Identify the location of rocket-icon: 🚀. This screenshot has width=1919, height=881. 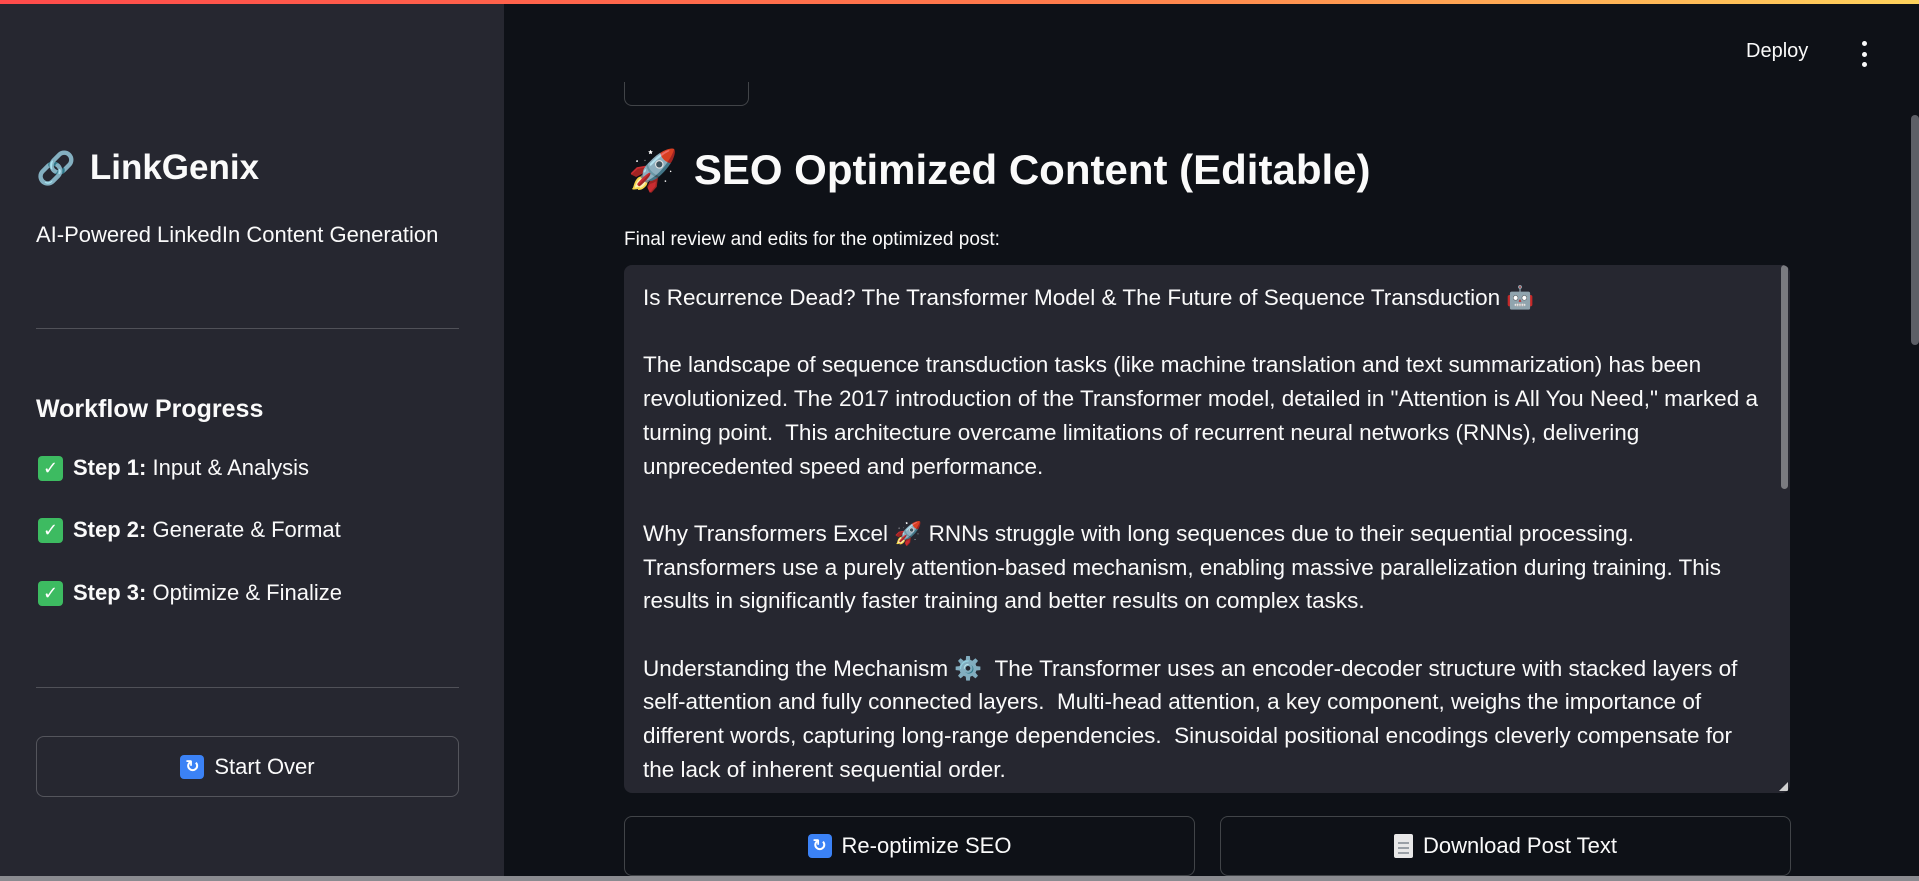
(653, 170).